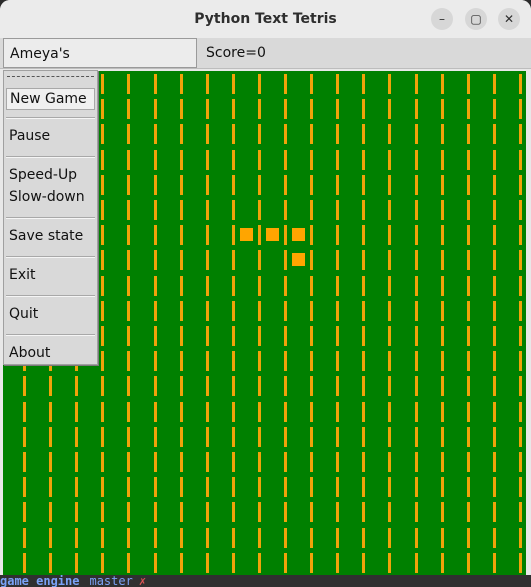  What do you see at coordinates (43, 175) in the screenshot?
I see `menu-item-speed-up: Speed-Up` at bounding box center [43, 175].